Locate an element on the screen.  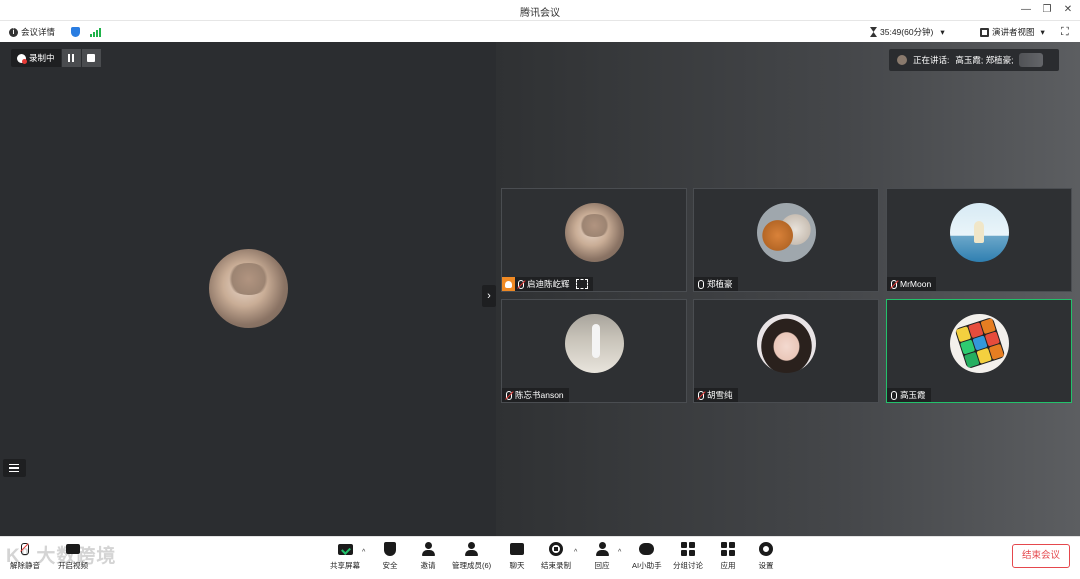
info-icon: i is located at coordinates (13, 32).